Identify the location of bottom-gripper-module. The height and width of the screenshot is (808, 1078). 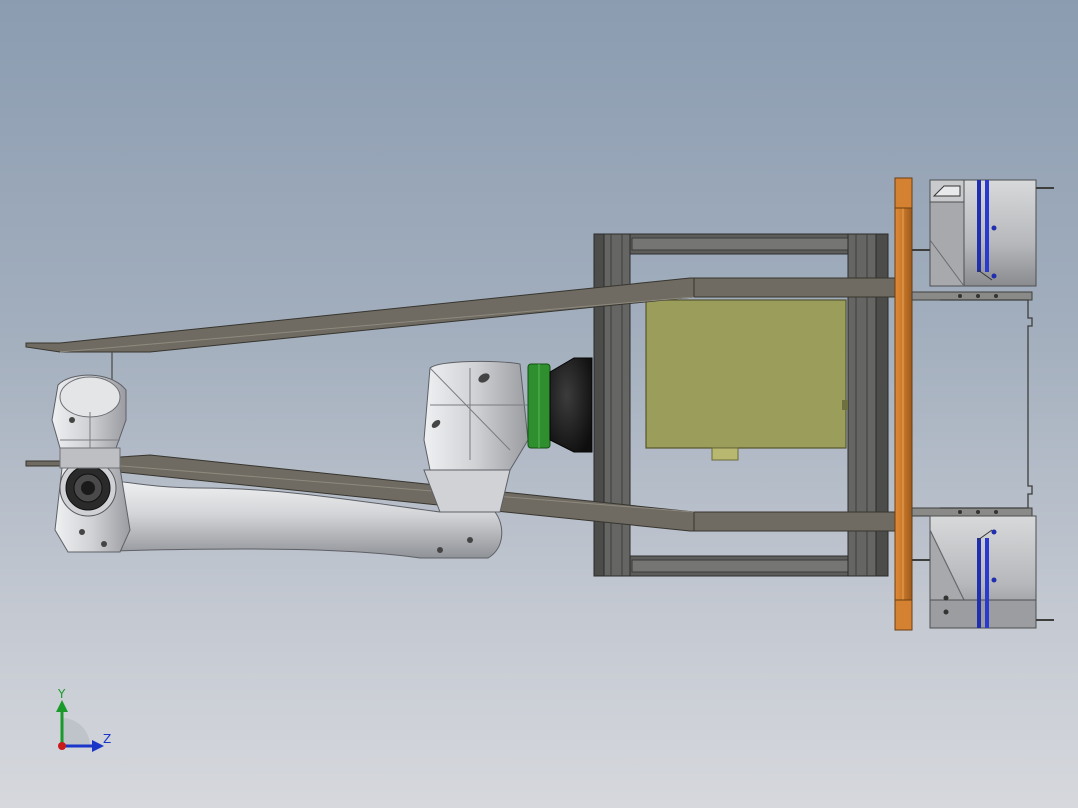
(983, 572).